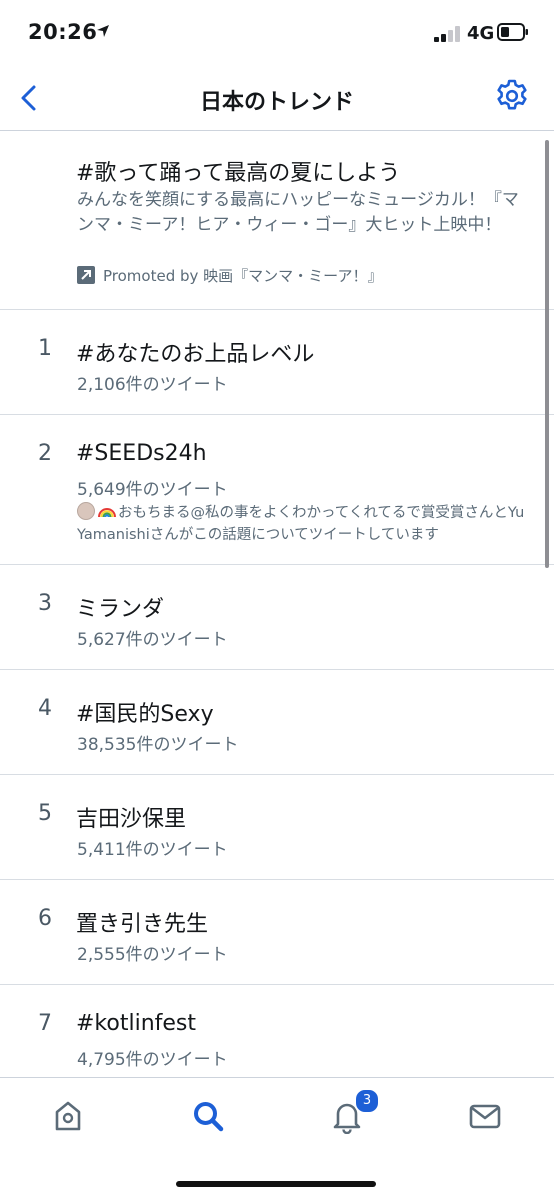 The image size is (554, 1201). What do you see at coordinates (141, 453) in the screenshot?
I see `trend-name: #SEEDs24h` at bounding box center [141, 453].